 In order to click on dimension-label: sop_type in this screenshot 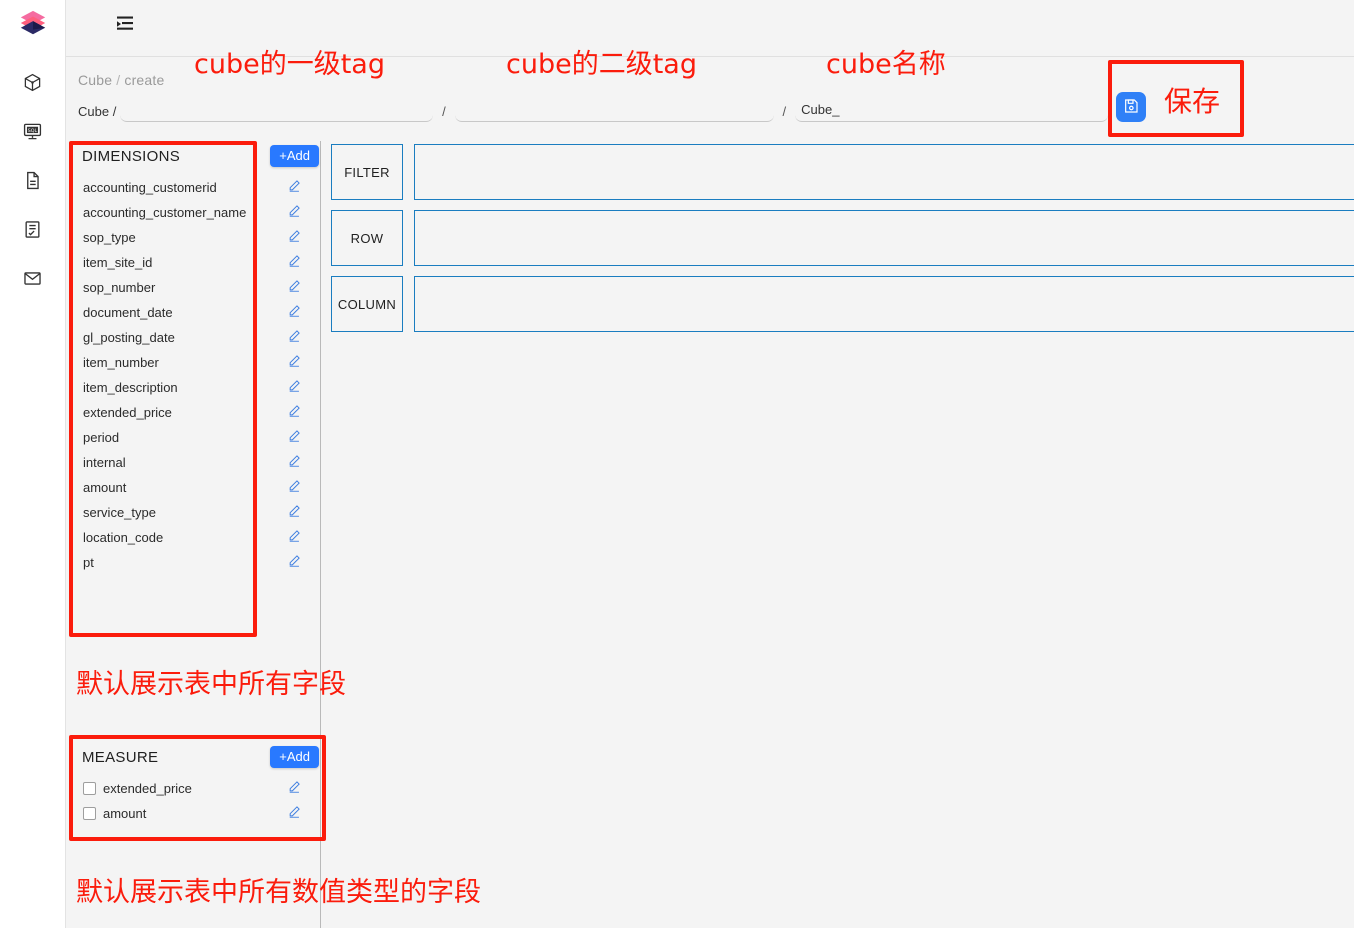, I will do `click(109, 237)`.